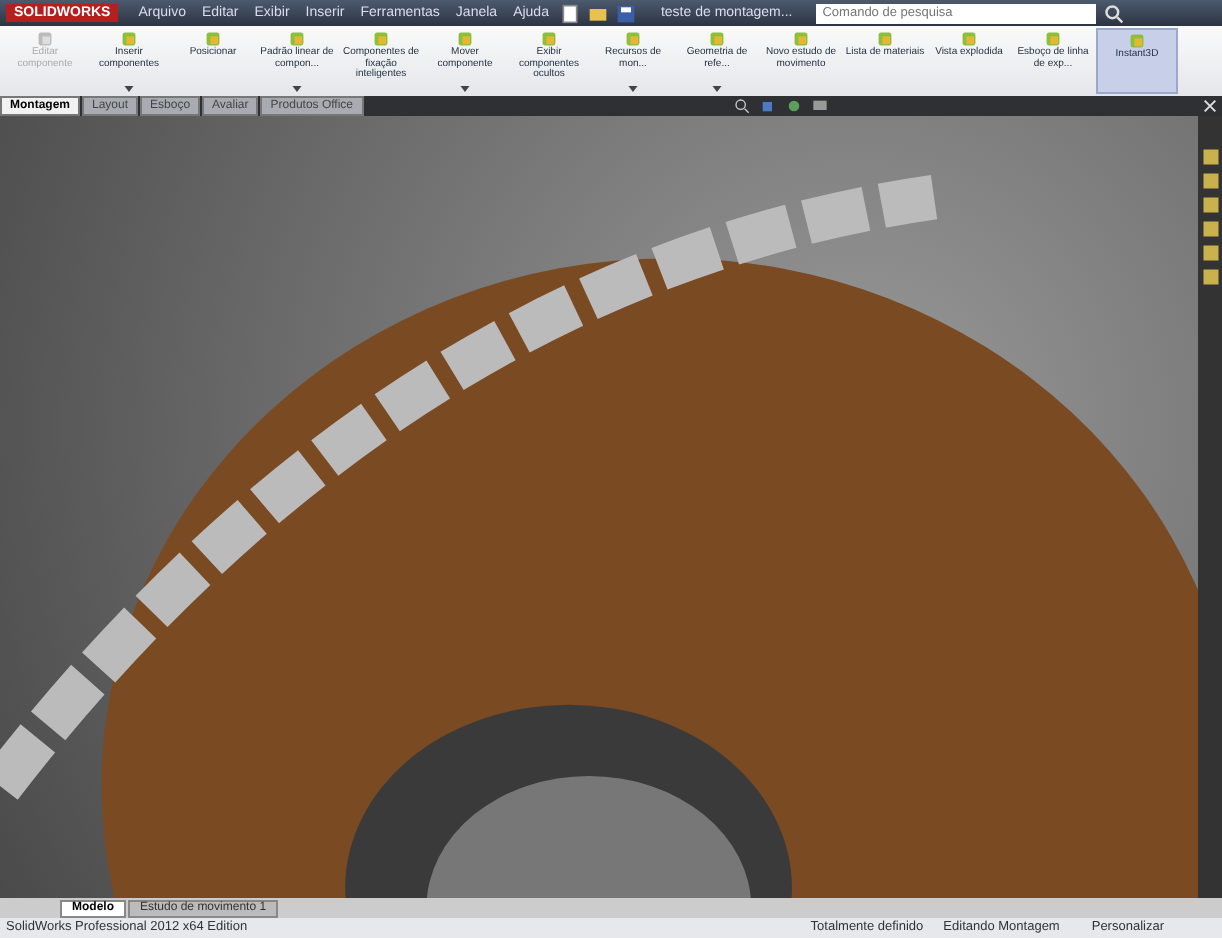 The image size is (1222, 938). What do you see at coordinates (626, 13) in the screenshot?
I see `save-icon` at bounding box center [626, 13].